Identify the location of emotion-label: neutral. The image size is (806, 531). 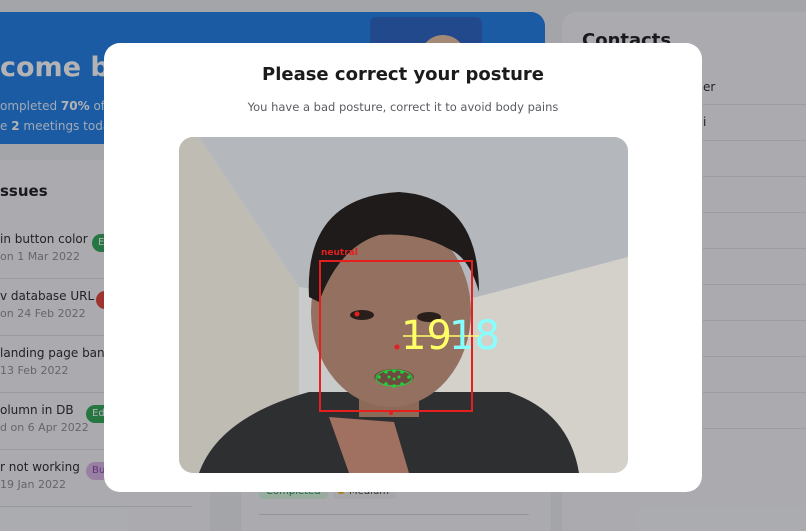
(339, 253).